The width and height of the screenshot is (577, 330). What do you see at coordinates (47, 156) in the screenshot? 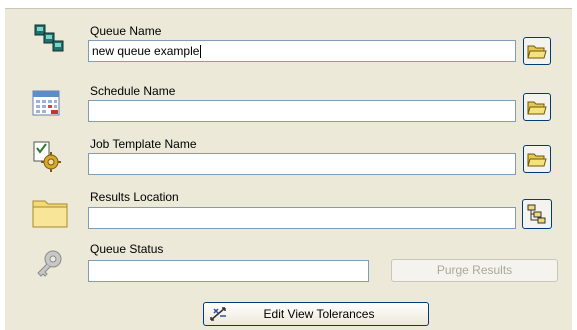
I see `job-template-icon` at bounding box center [47, 156].